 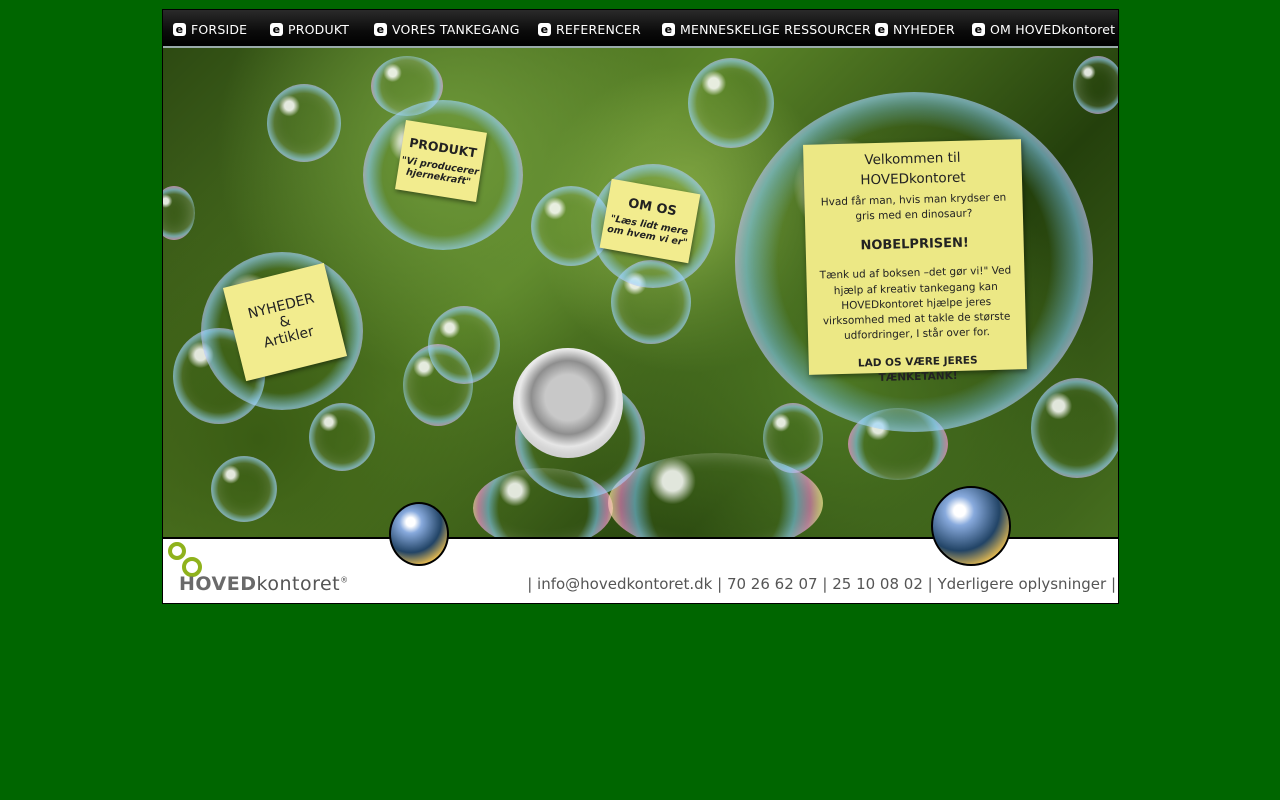 I want to click on nav-item-label: FORSIDE, so click(x=219, y=29).